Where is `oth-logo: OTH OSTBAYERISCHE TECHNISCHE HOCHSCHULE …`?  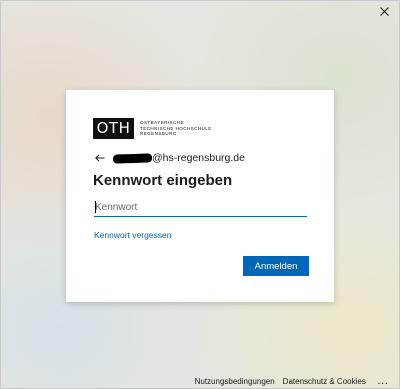
oth-logo: OTH OSTBAYERISCHE TECHNISCHE HOCHSCHULE … is located at coordinates (152, 128).